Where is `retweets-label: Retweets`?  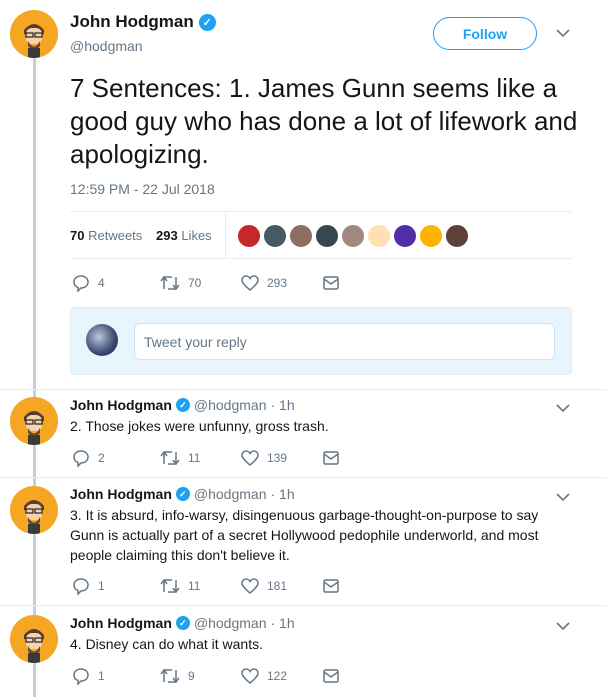 retweets-label: Retweets is located at coordinates (115, 235).